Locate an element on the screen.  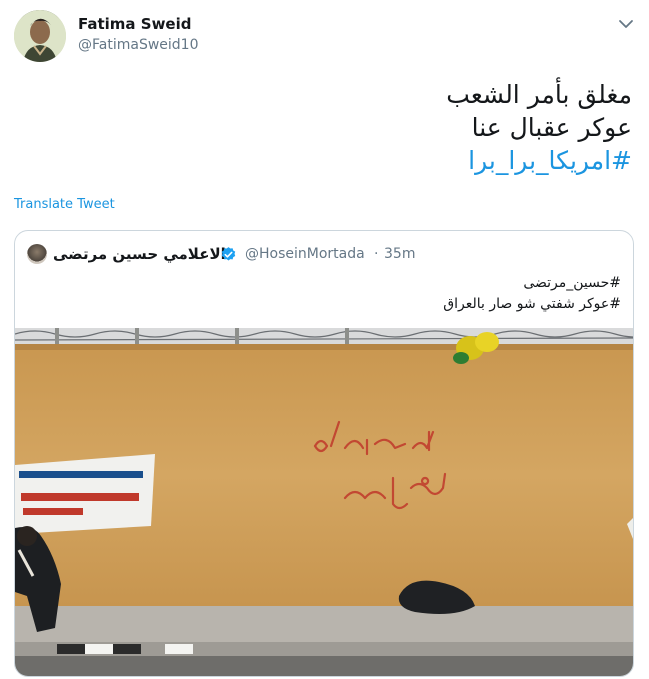
quoted-text-line: #حسين_مرتضى is located at coordinates (572, 283).